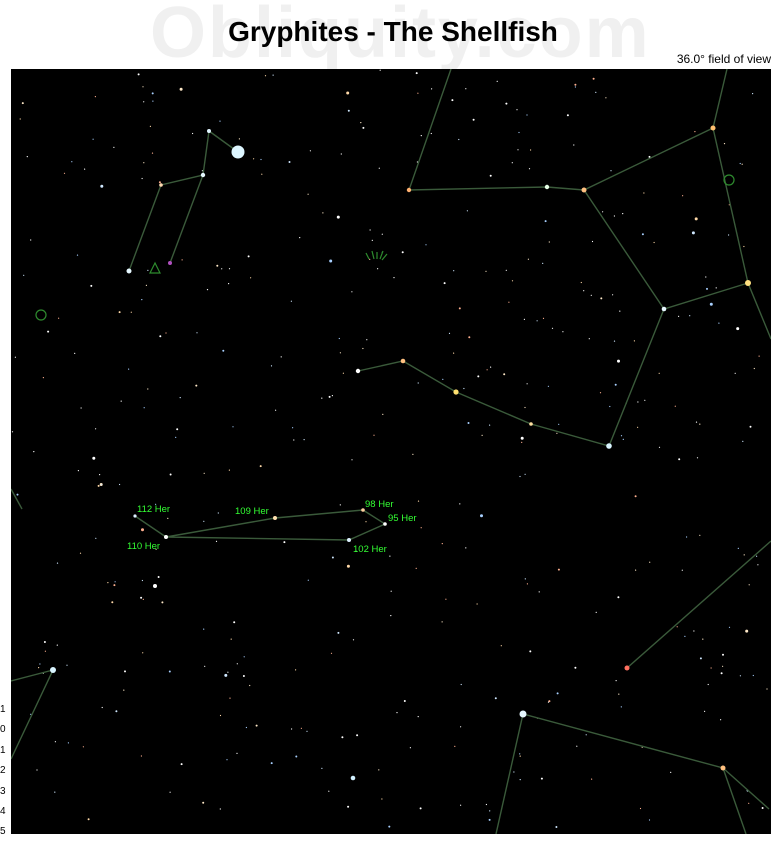  What do you see at coordinates (3, 750) in the screenshot?
I see `magnitude-label: 1` at bounding box center [3, 750].